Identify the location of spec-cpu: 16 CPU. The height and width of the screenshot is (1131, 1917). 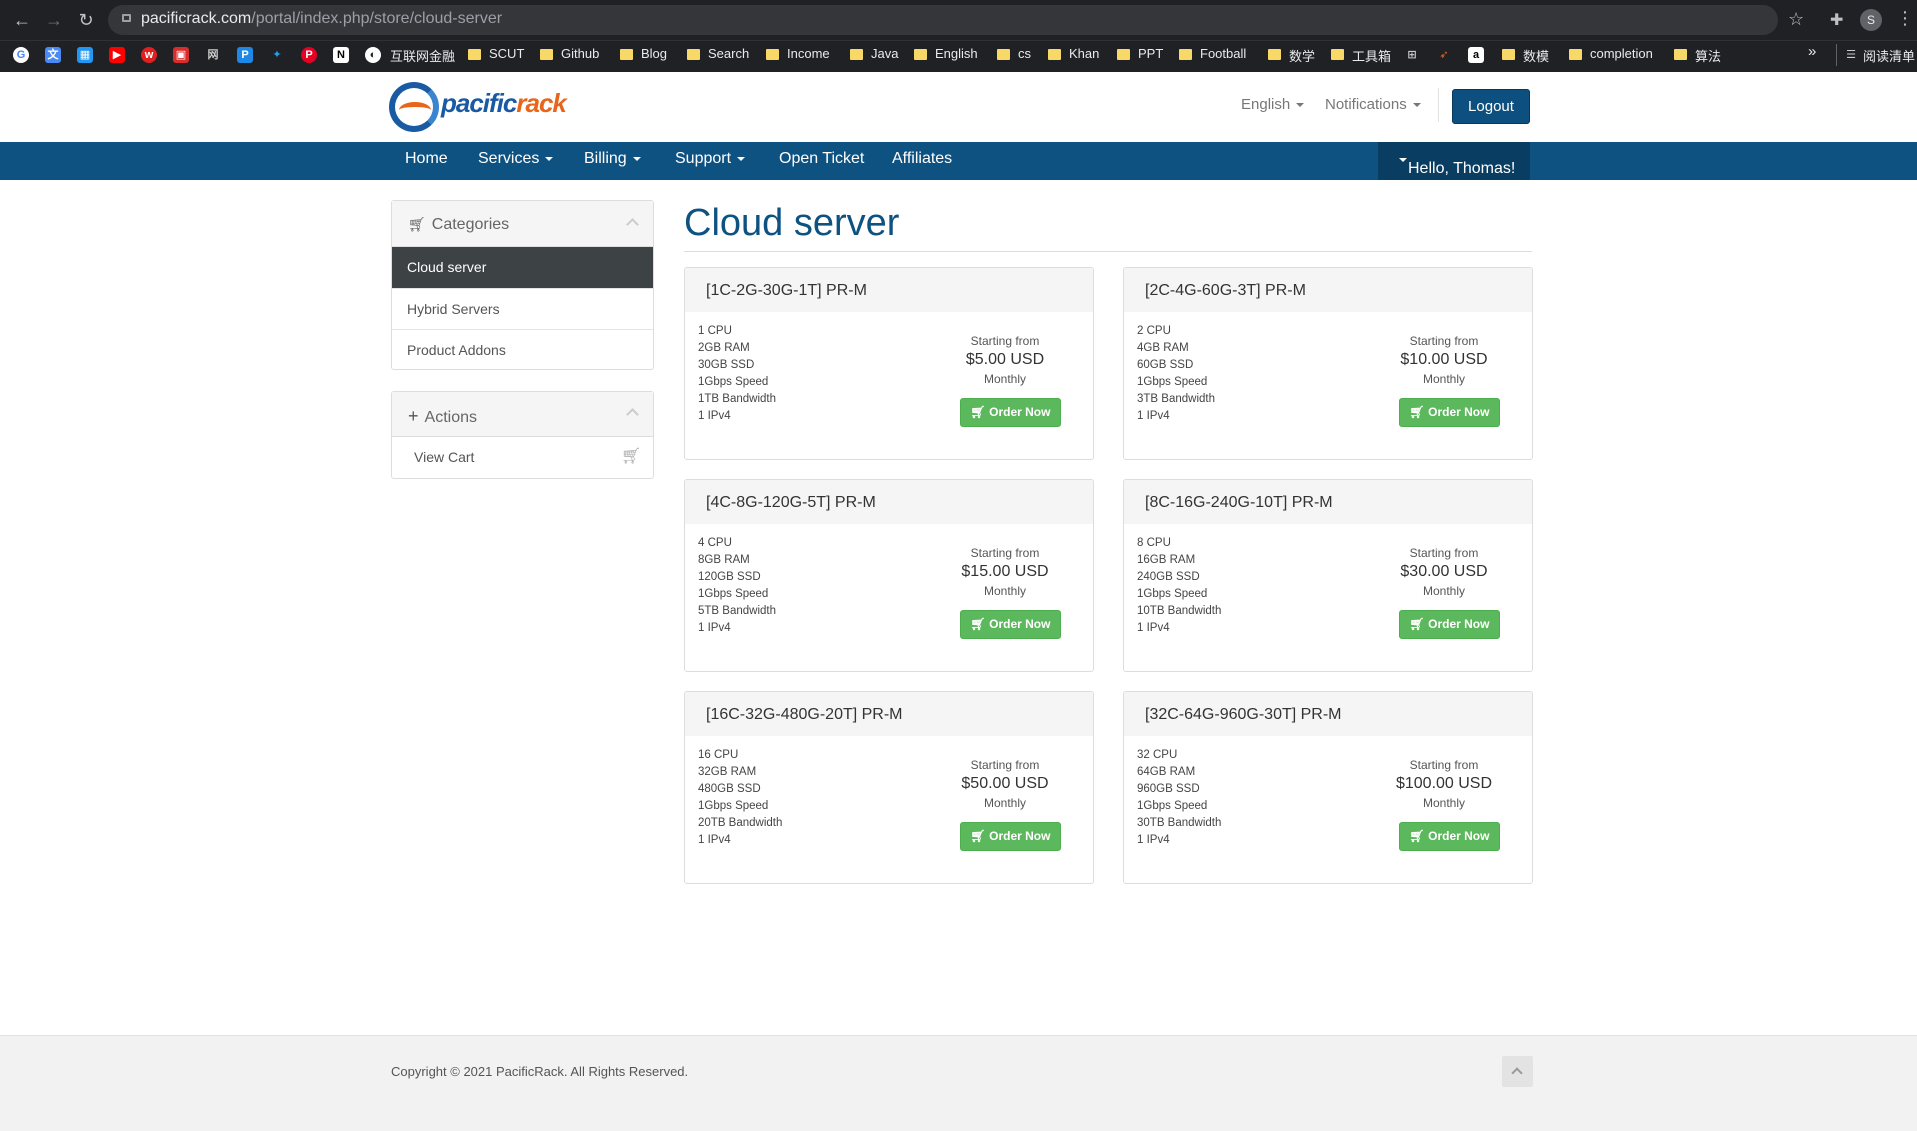
(718, 755).